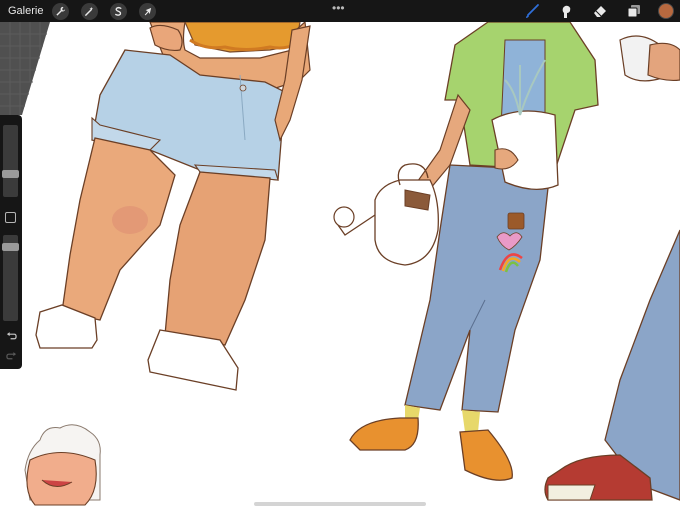 Image resolution: width=680 pixels, height=510 pixels. I want to click on magic-button, so click(90, 11).